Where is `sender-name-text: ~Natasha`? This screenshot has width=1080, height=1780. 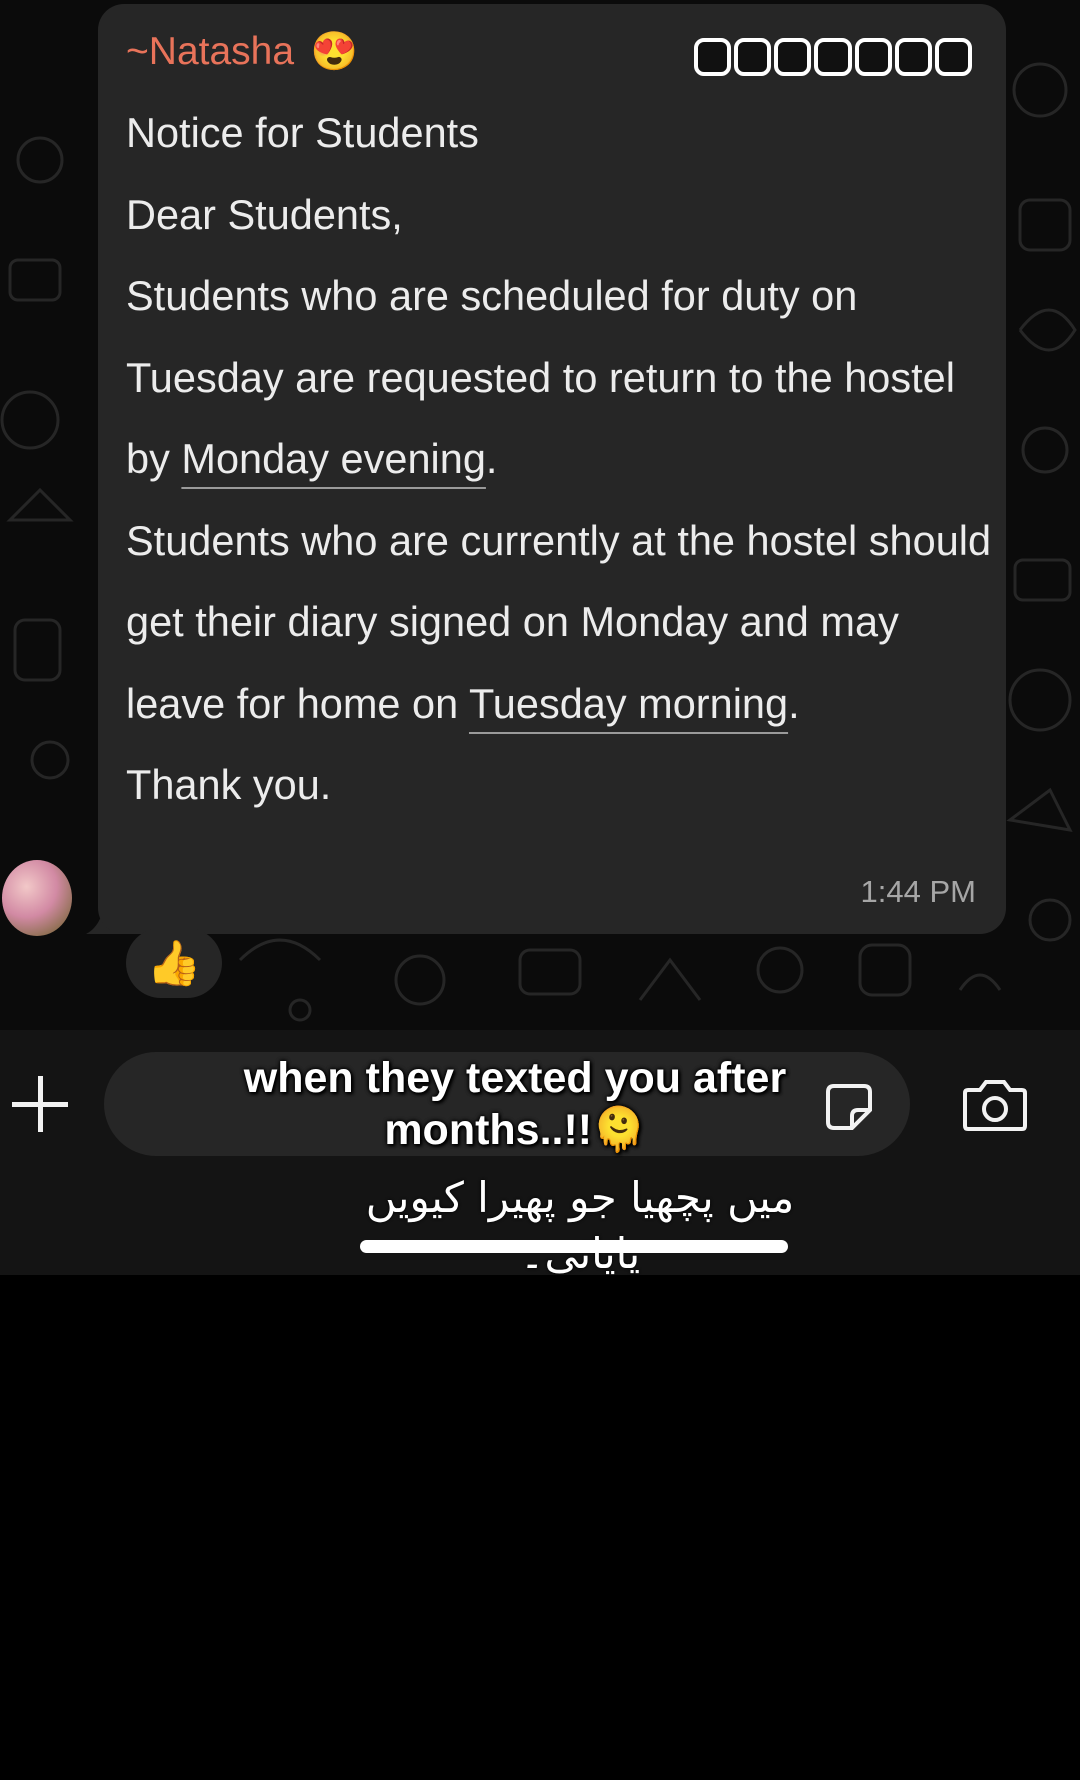 sender-name-text: ~Natasha is located at coordinates (210, 51).